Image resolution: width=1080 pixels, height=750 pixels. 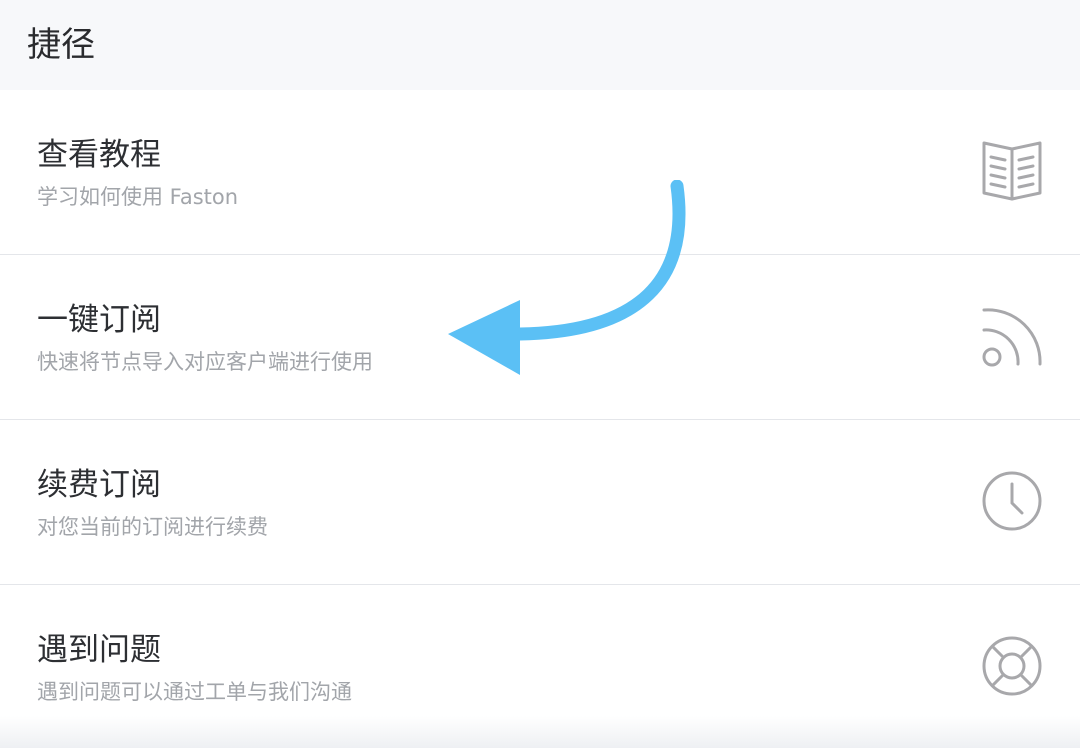 What do you see at coordinates (1012, 501) in the screenshot?
I see `clock-icon` at bounding box center [1012, 501].